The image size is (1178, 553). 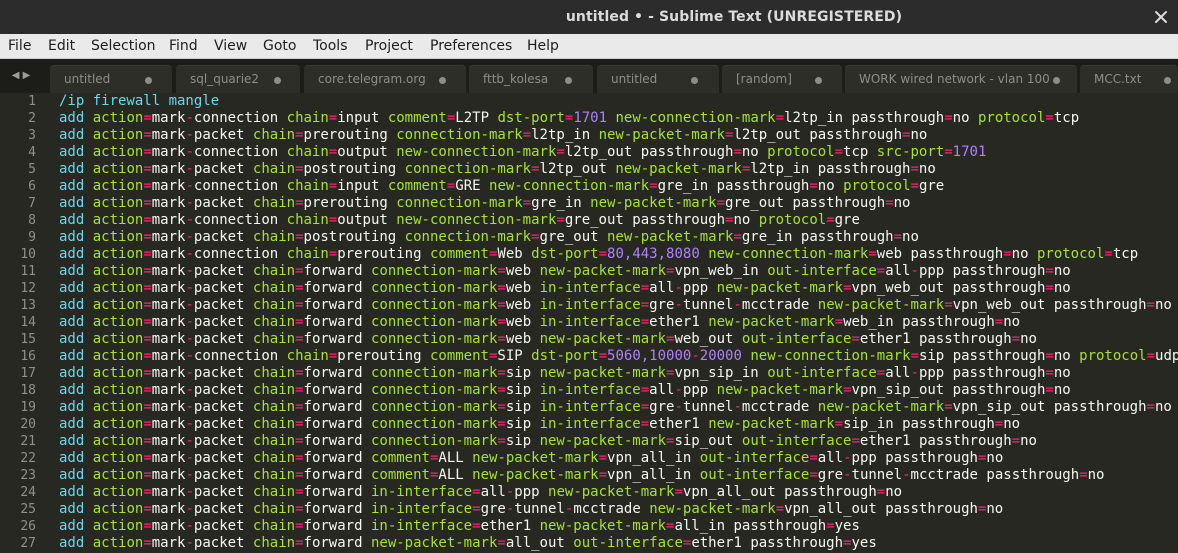 I want to click on menu-find: Find, so click(x=183, y=46).